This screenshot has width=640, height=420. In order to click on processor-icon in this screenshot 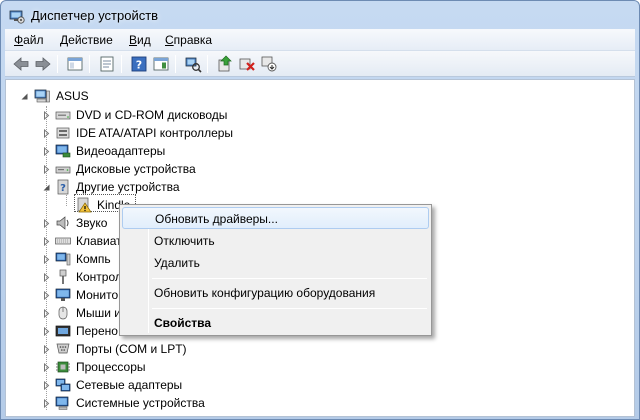, I will do `click(63, 367)`.